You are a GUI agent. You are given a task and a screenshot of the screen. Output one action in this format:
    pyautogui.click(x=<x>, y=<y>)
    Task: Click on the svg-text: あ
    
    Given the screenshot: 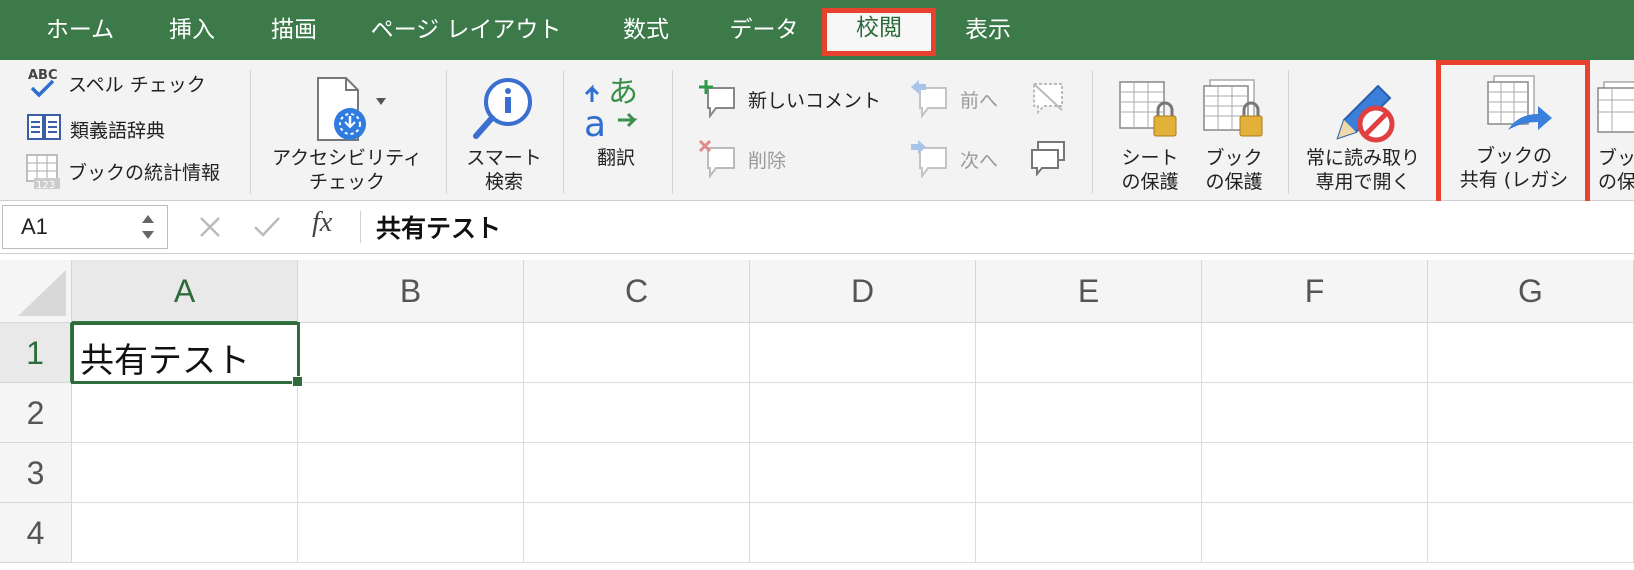 What is the action you would take?
    pyautogui.click(x=623, y=92)
    